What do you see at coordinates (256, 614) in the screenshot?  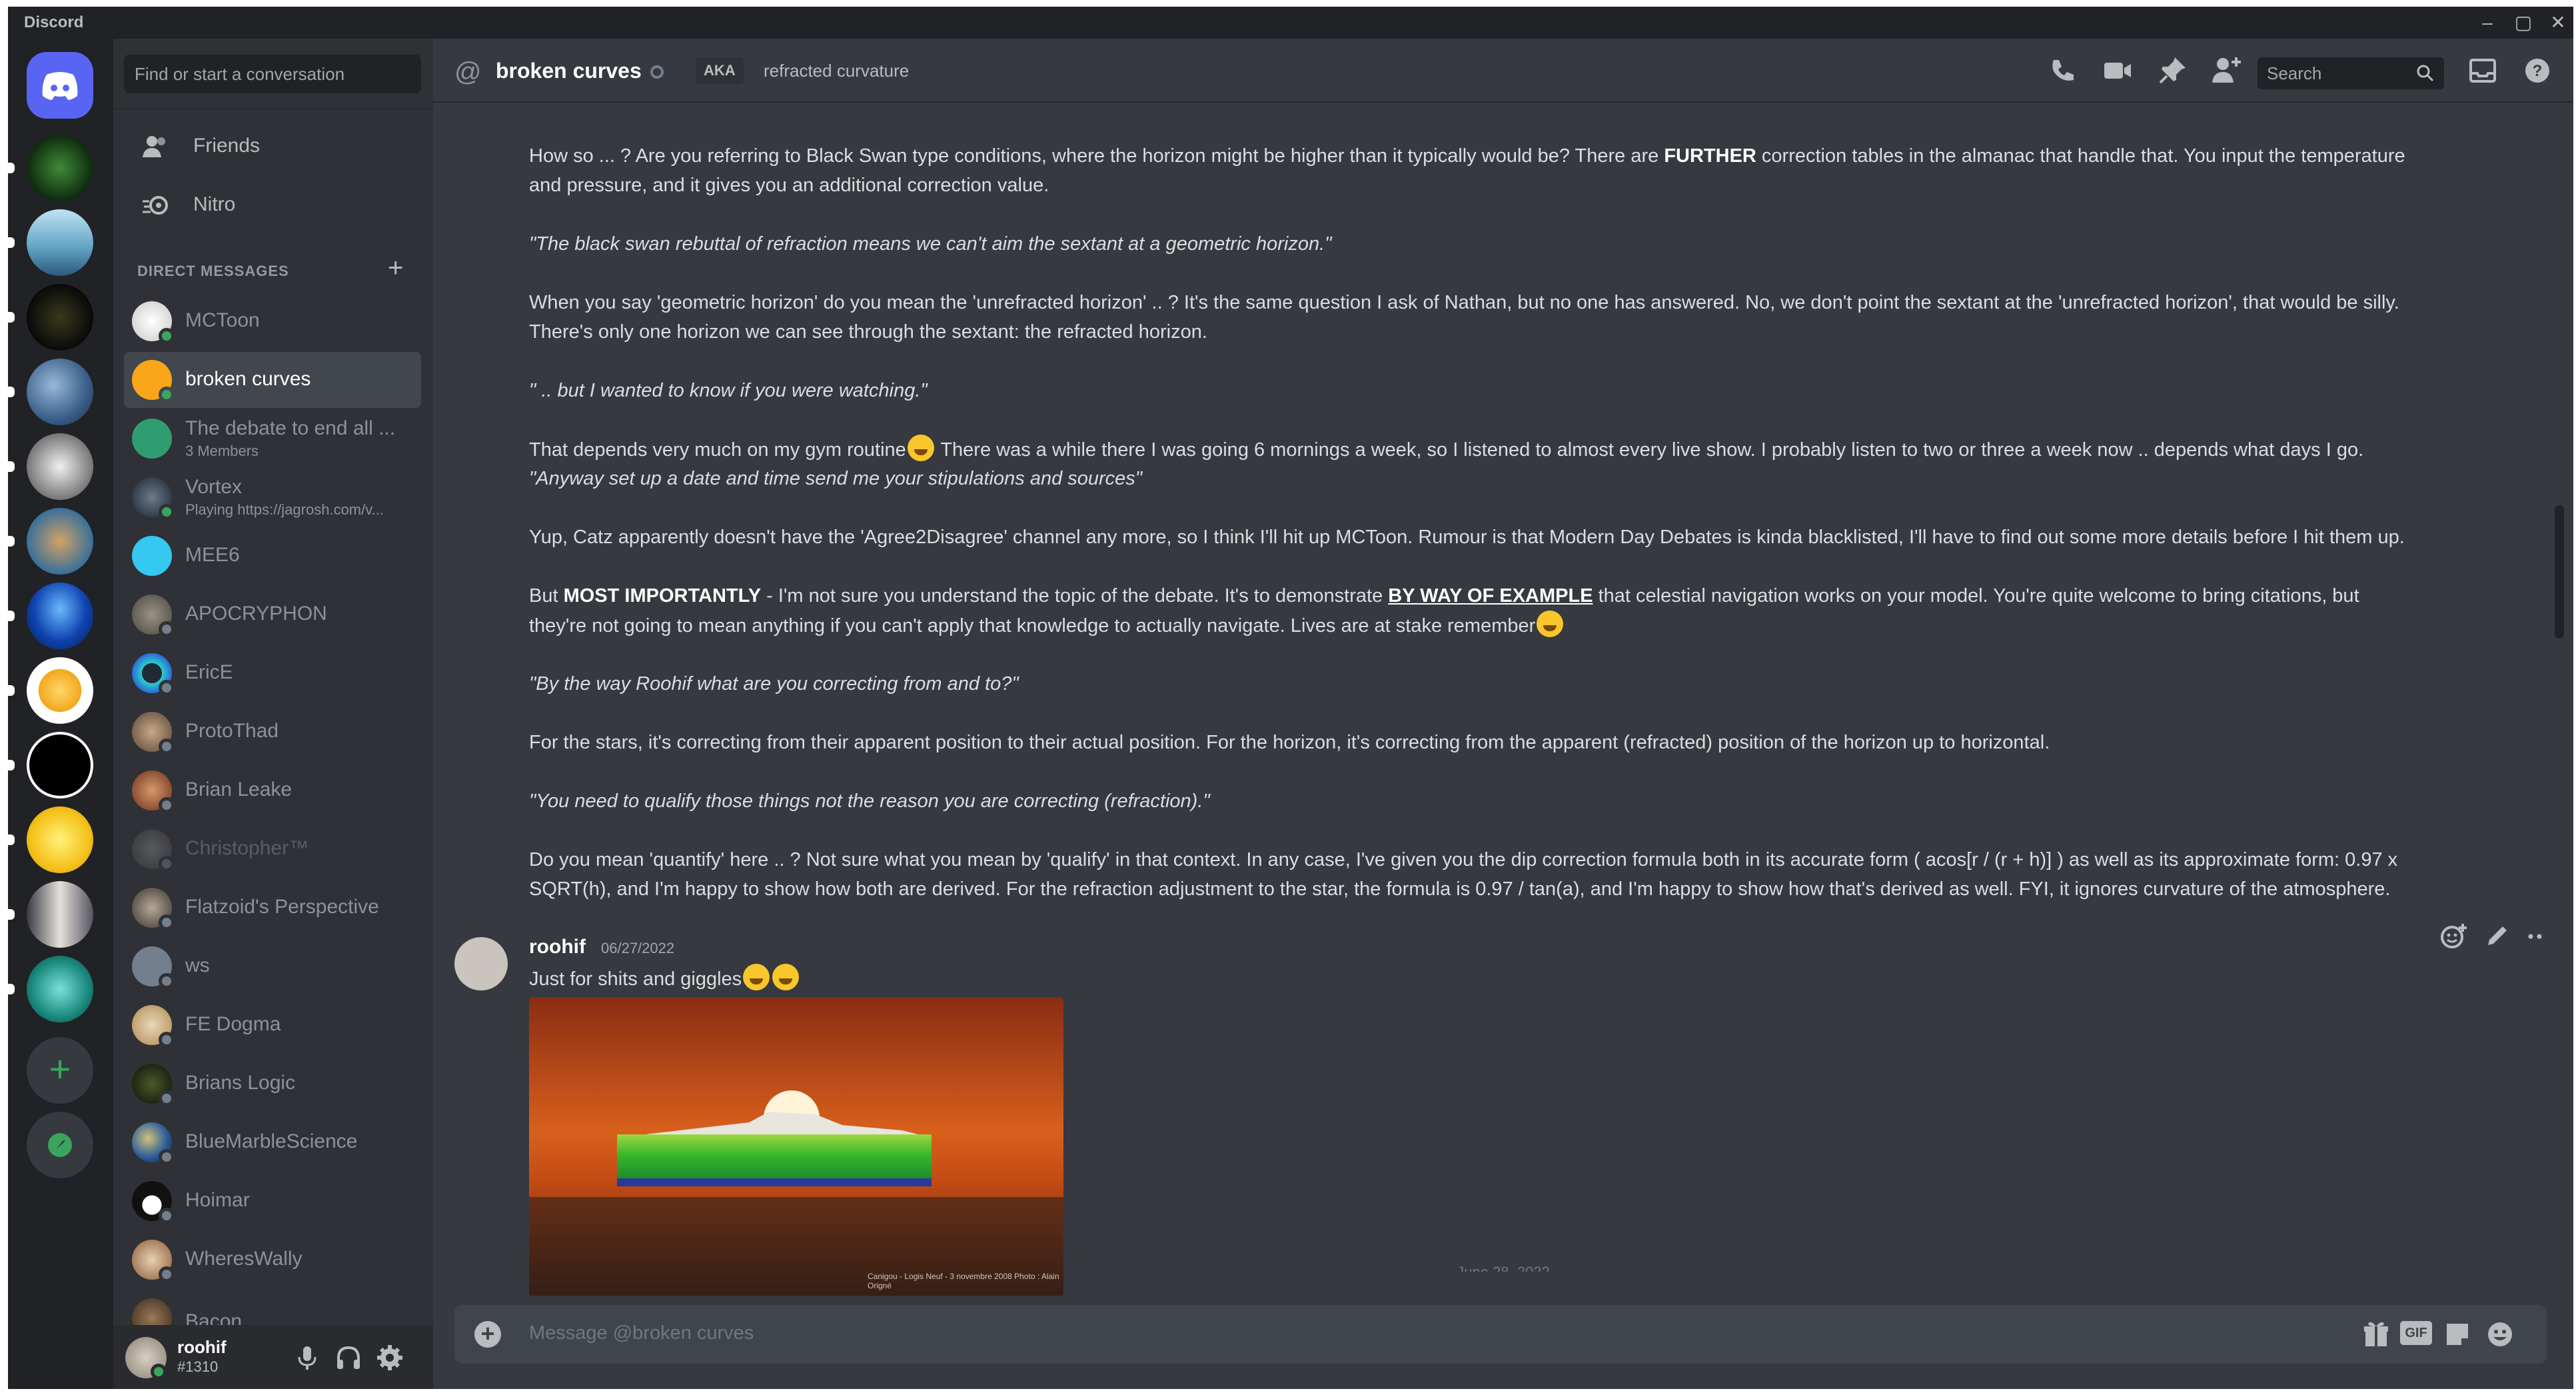 I see `dm-name: APOCRYPHON` at bounding box center [256, 614].